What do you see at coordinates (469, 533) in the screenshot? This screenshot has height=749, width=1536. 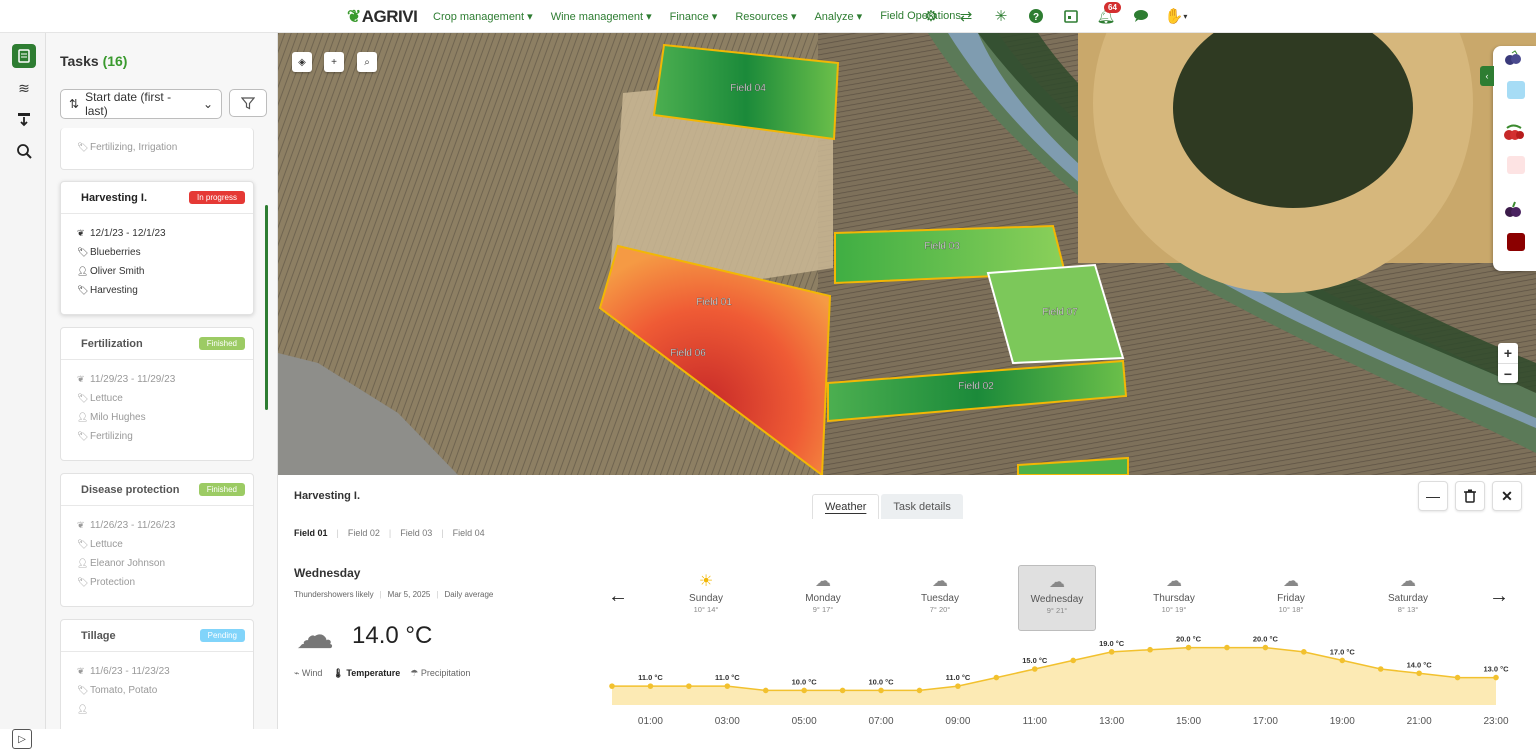 I see `field-tab: Field 04` at bounding box center [469, 533].